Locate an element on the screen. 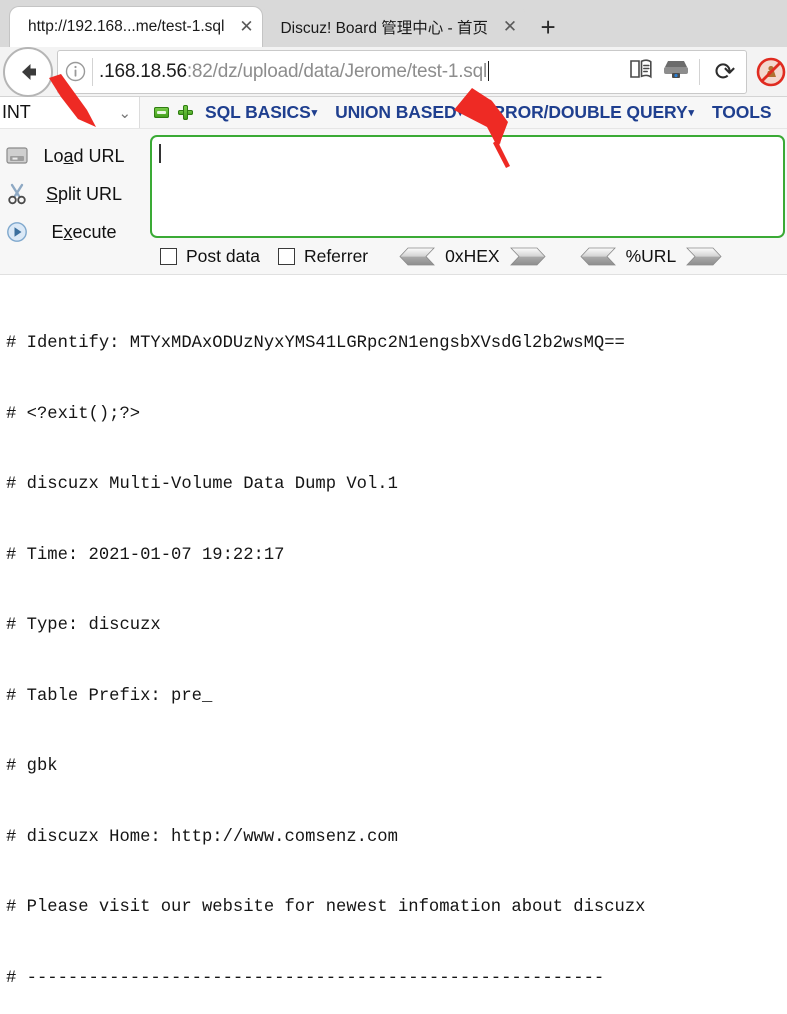 The width and height of the screenshot is (787, 1014). minus-icon is located at coordinates (161, 112).